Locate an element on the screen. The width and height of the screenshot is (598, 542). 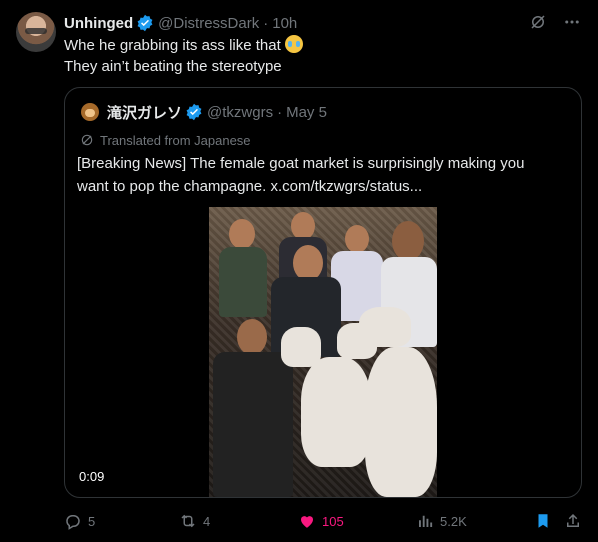
quoted-author-handle: @tkzwgrs is located at coordinates (240, 112).